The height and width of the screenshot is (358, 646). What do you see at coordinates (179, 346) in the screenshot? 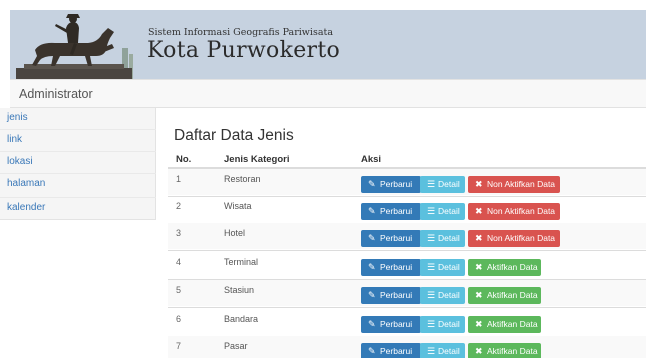
I see `row-number: 7` at bounding box center [179, 346].